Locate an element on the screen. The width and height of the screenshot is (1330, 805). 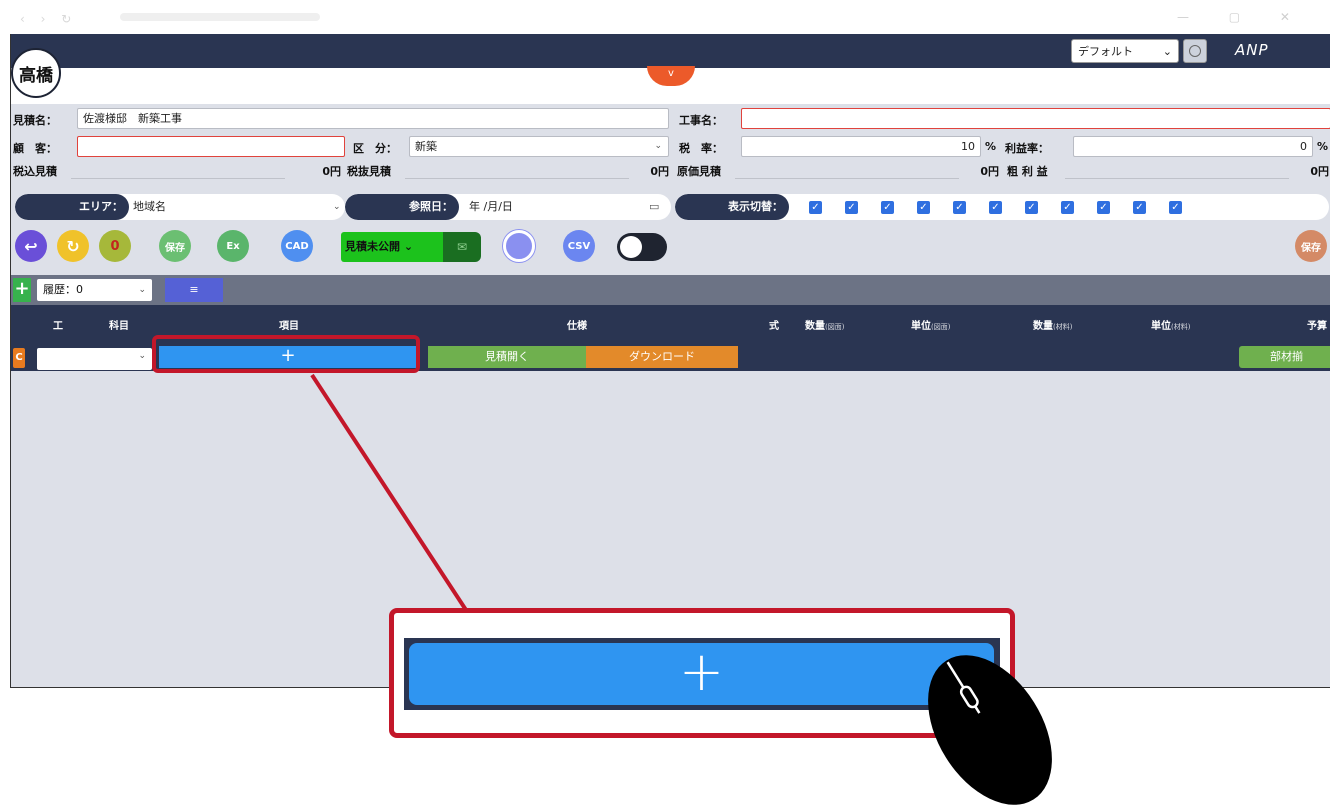
mouse-icon is located at coordinates (990, 730).